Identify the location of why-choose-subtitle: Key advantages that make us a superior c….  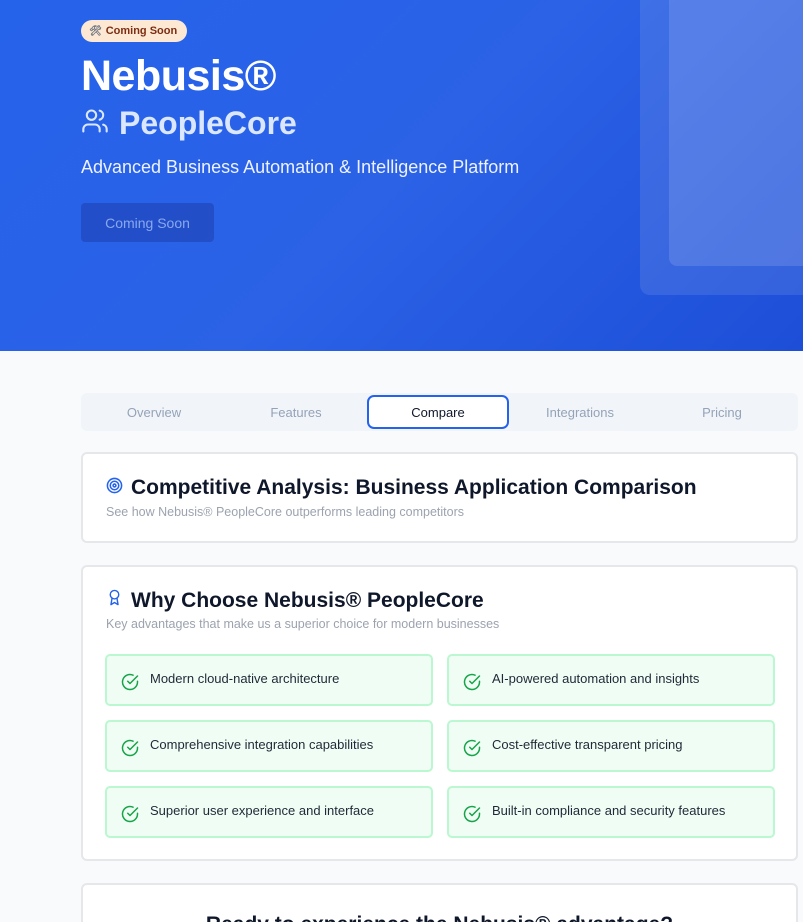
(303, 624).